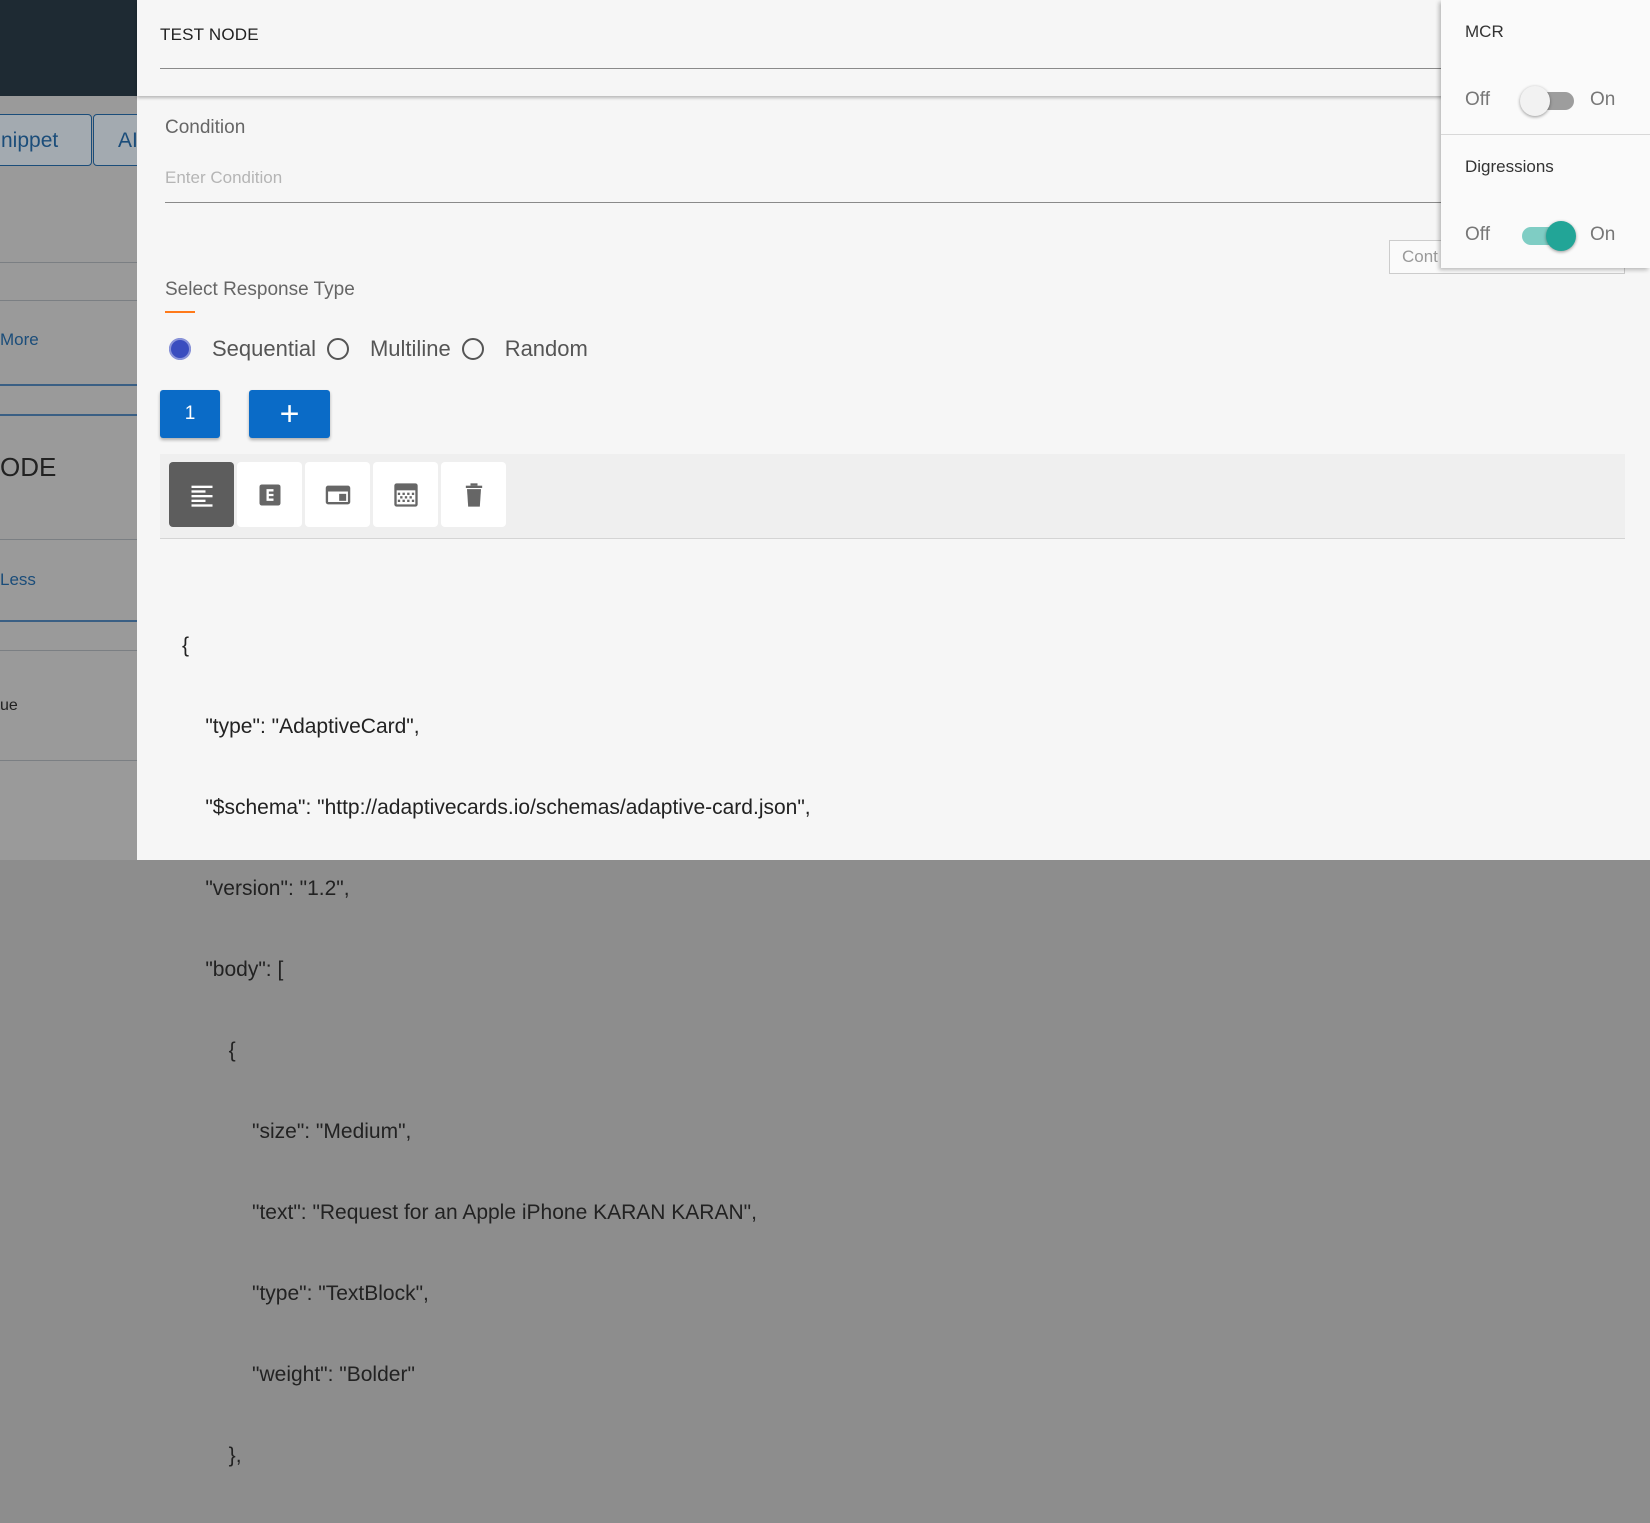  Describe the element at coordinates (205, 127) in the screenshot. I see `condition-label: Condition` at that location.